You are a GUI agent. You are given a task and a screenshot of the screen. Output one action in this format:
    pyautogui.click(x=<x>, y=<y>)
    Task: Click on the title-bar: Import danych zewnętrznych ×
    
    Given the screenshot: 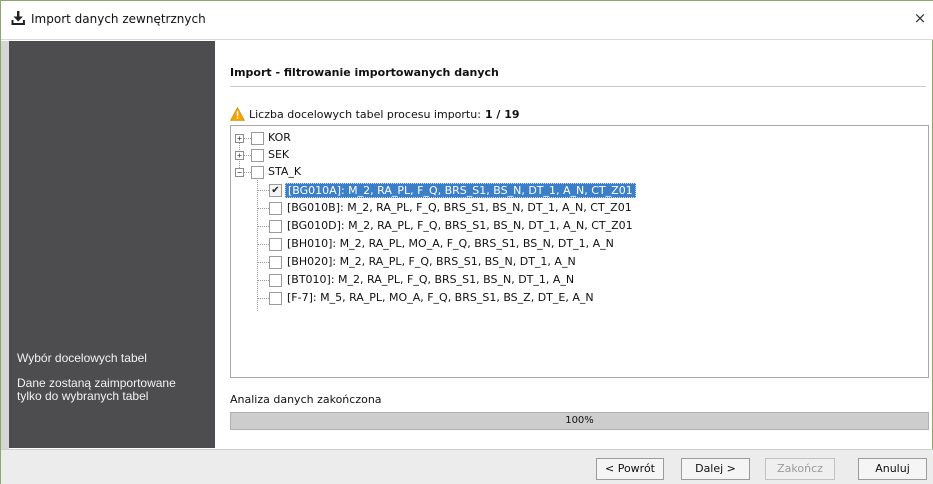 What is the action you would take?
    pyautogui.click(x=467, y=20)
    